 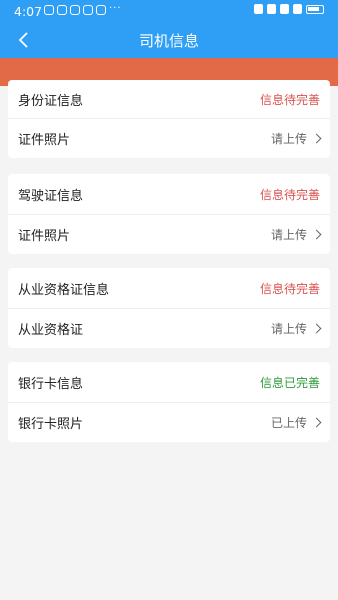 I want to click on nav-bar: 司机信息, so click(x=169, y=40).